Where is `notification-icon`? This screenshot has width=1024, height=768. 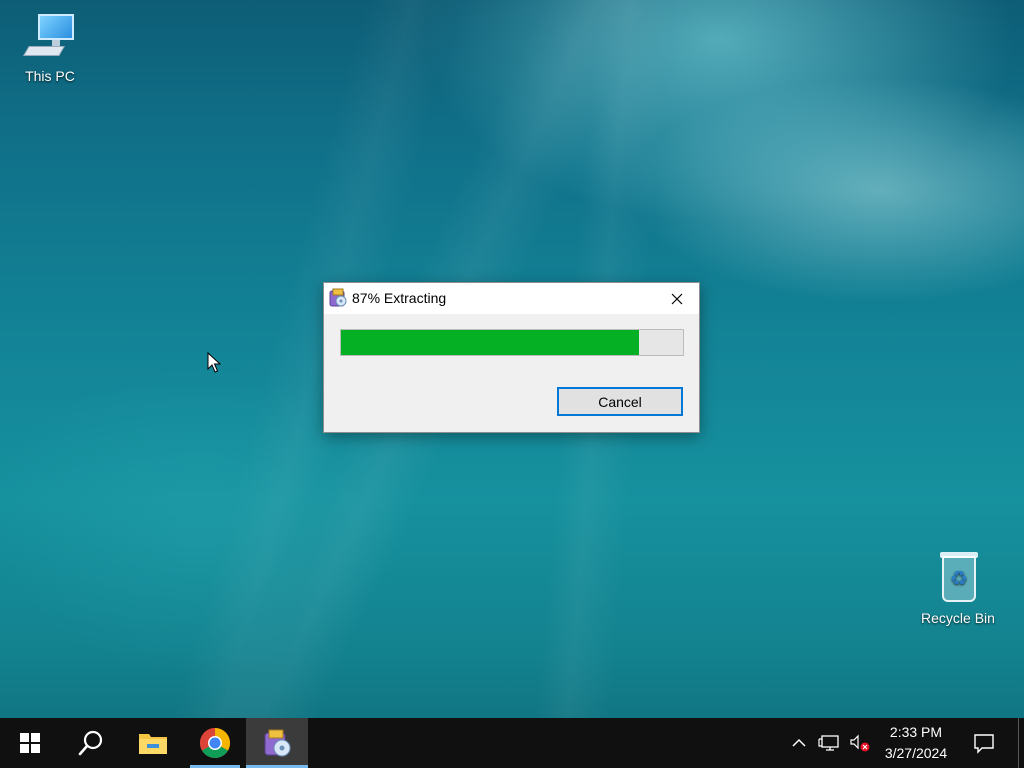
notification-icon is located at coordinates (984, 744).